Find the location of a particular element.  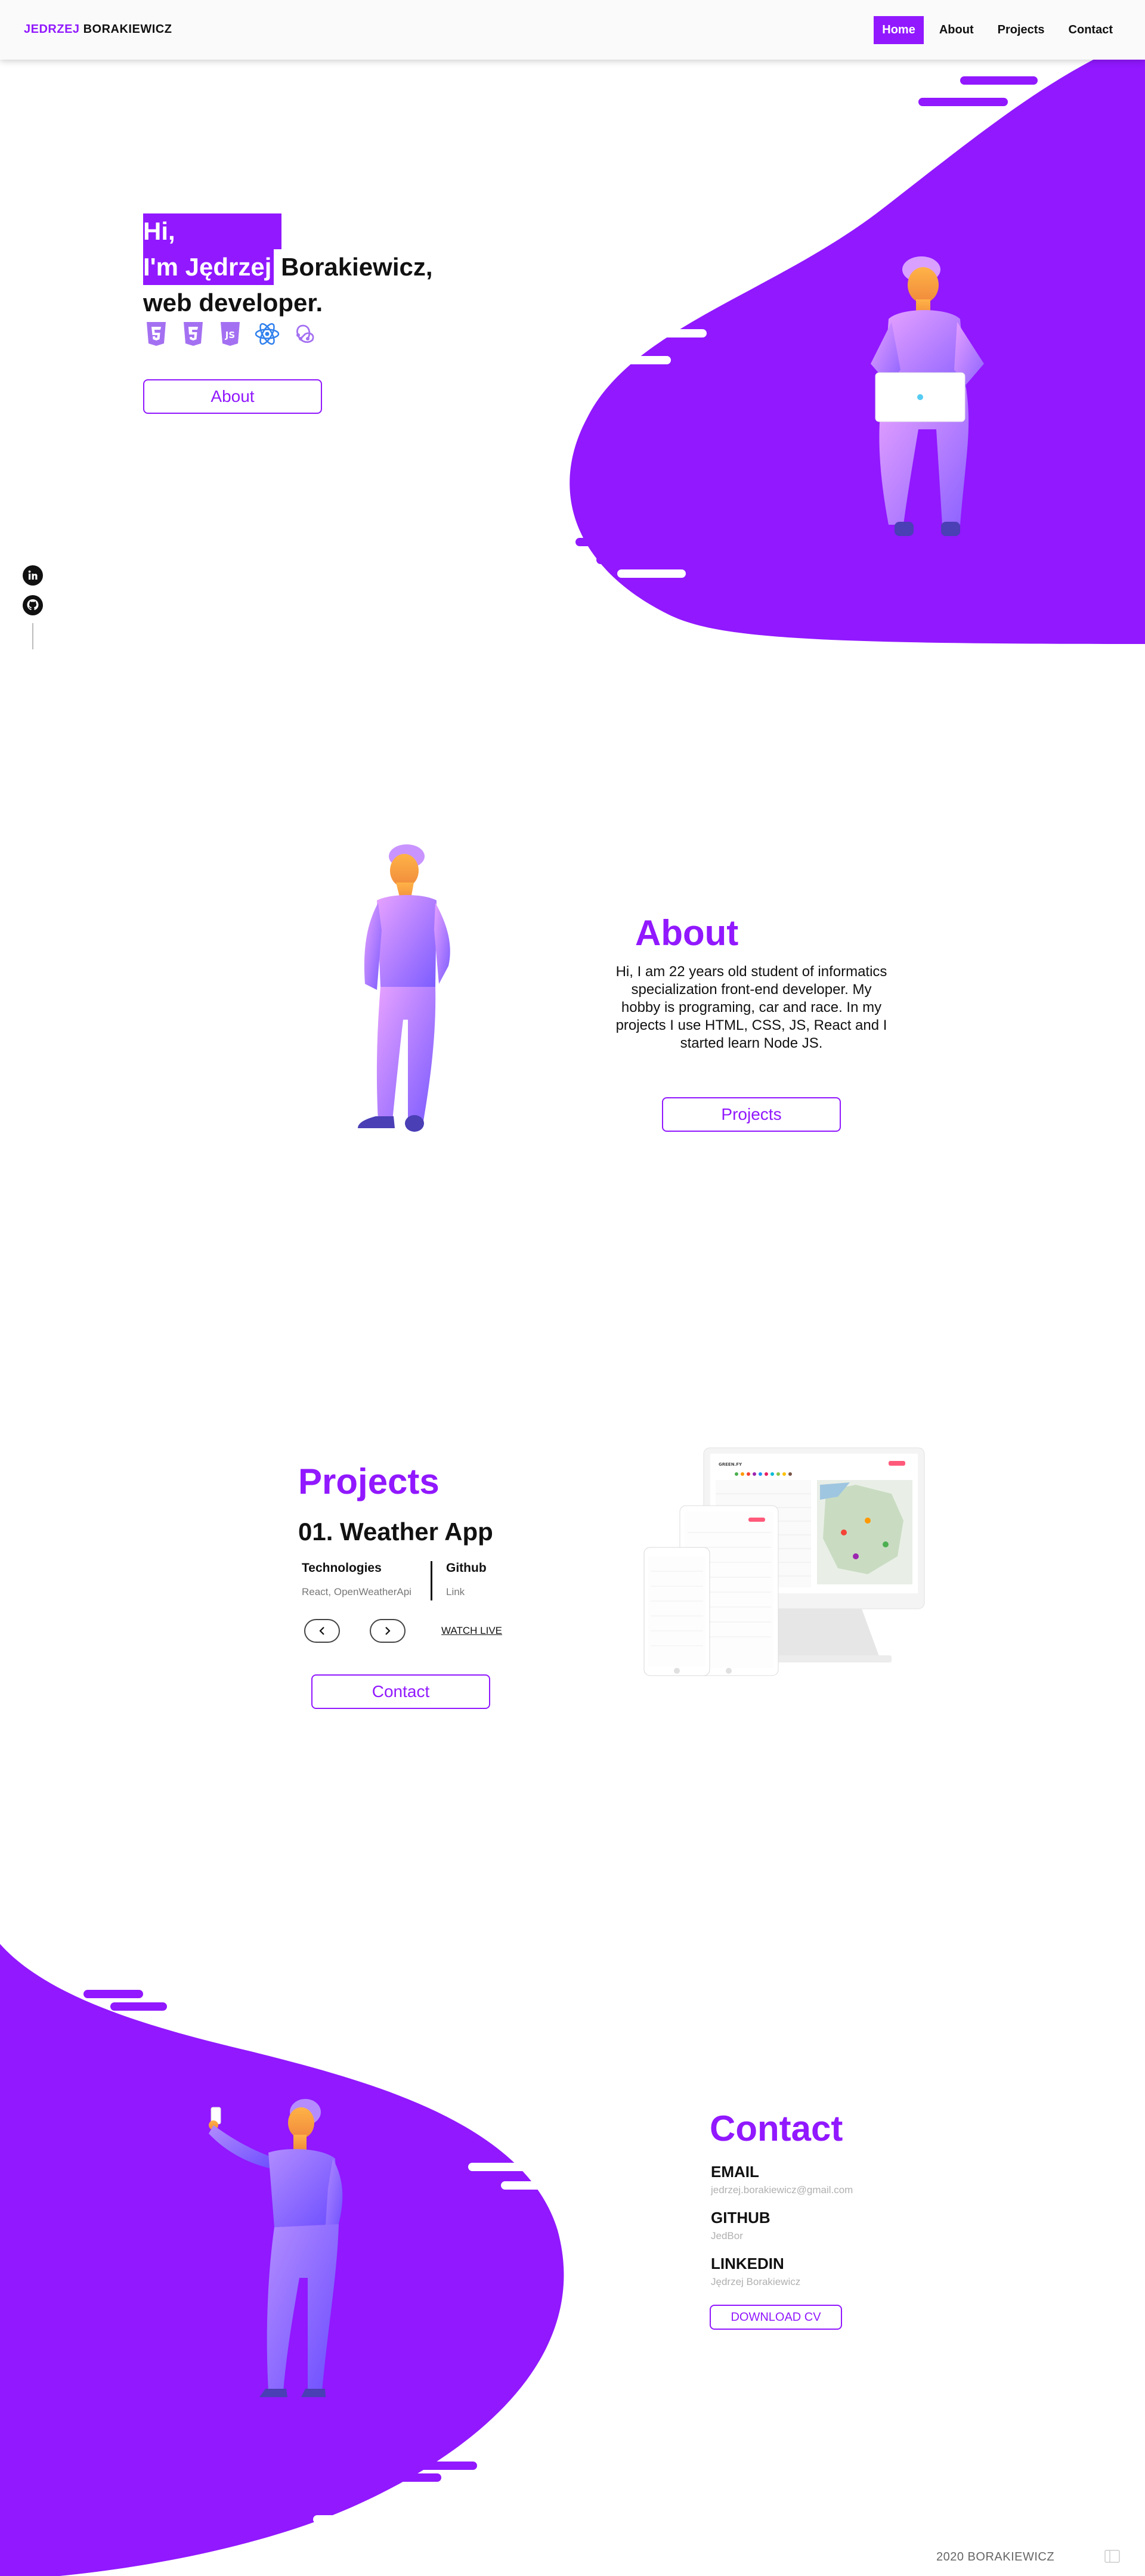

about-person-illustration is located at coordinates (404, 988).